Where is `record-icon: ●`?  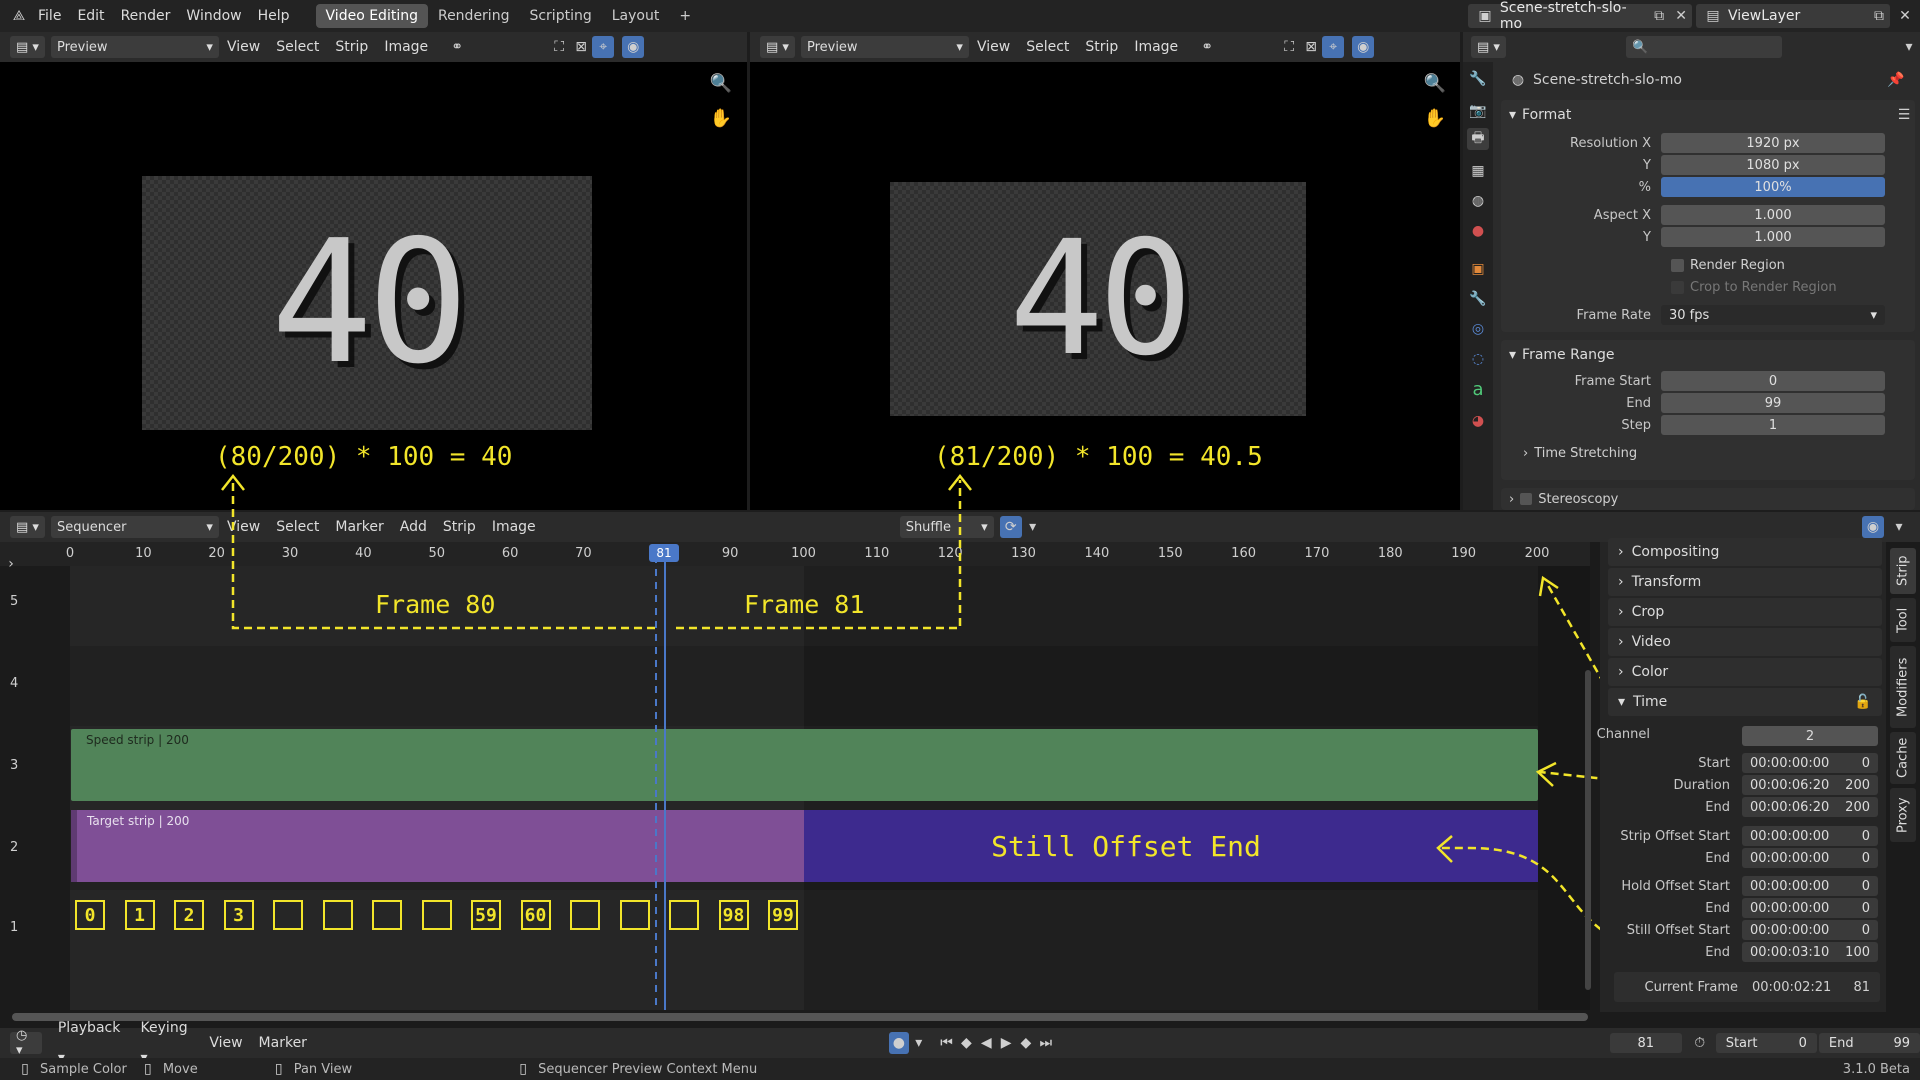 record-icon: ● is located at coordinates (898, 1043).